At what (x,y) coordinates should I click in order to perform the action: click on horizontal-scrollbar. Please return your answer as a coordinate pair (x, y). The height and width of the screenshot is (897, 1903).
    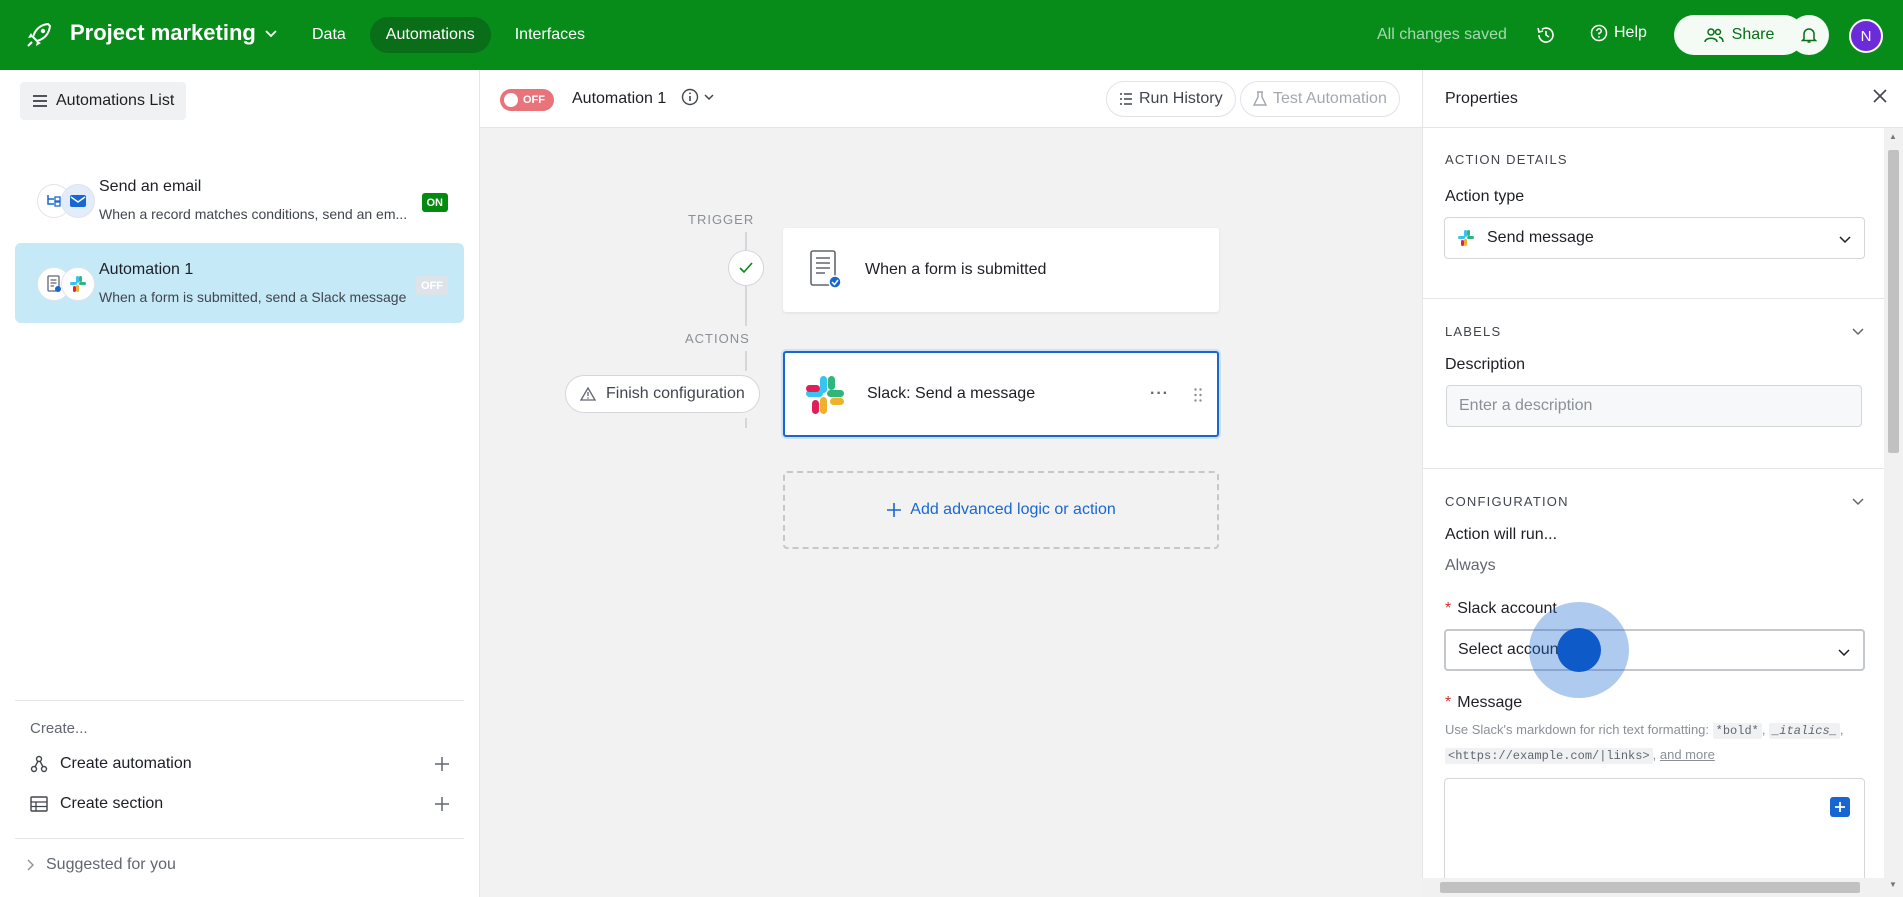
    Looking at the image, I should click on (1653, 887).